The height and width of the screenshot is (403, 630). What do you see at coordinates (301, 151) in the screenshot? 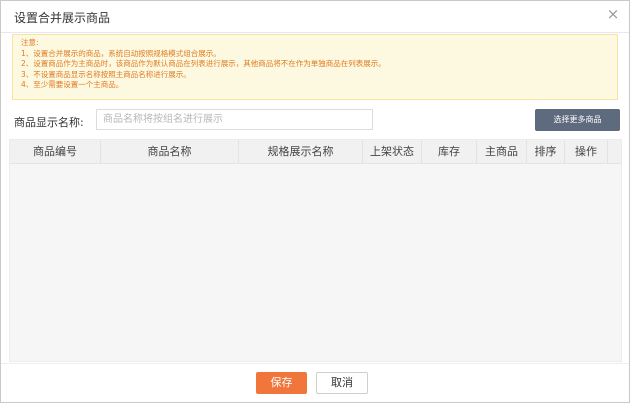
I see `column-header-spec-display-name: 规格展示名称` at bounding box center [301, 151].